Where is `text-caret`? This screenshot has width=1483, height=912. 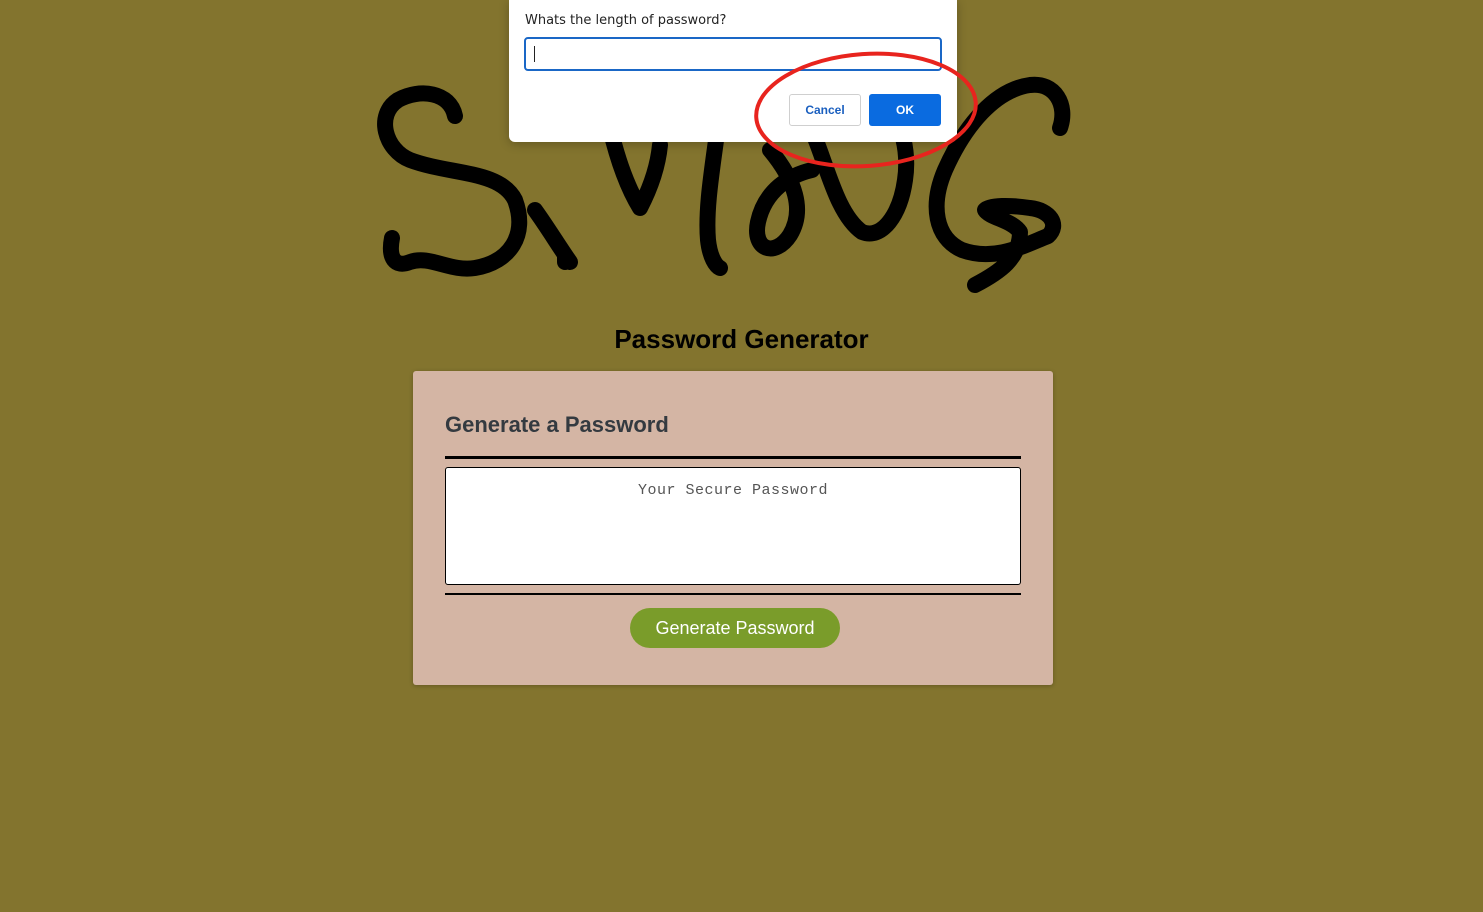 text-caret is located at coordinates (534, 54).